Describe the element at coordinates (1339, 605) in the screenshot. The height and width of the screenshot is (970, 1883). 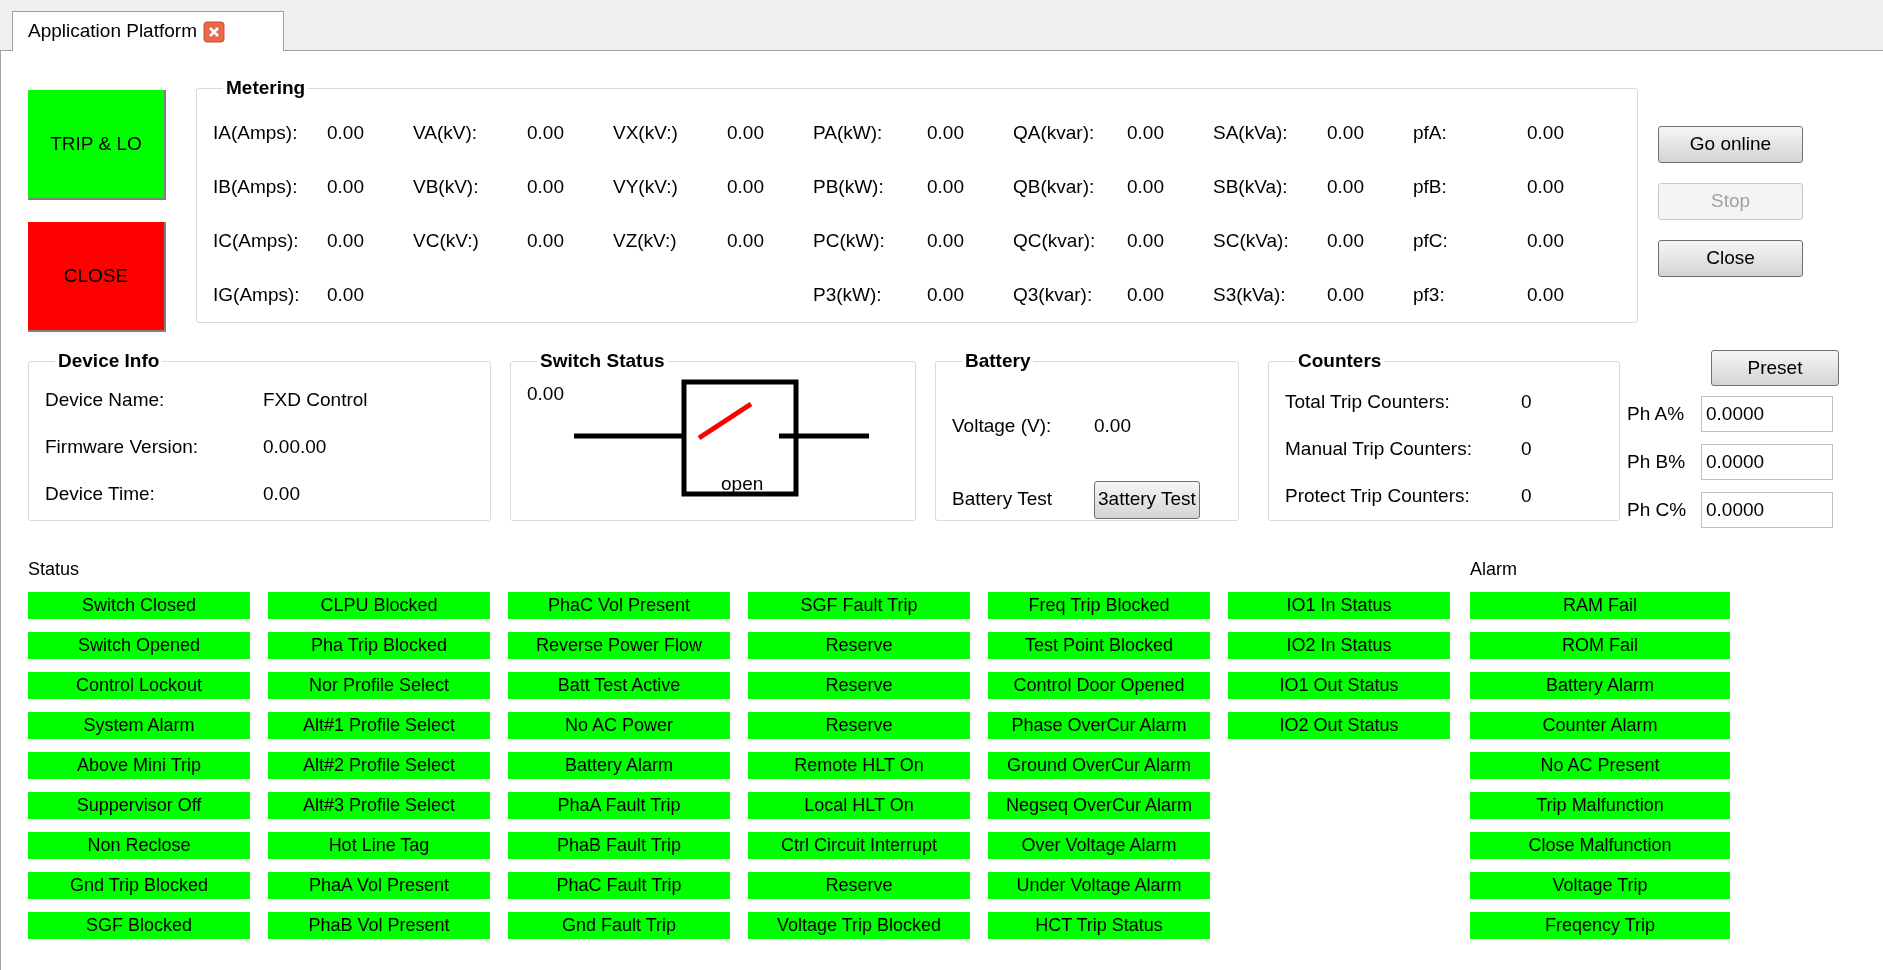
I see `status-indicator: IO1 In Status` at that location.